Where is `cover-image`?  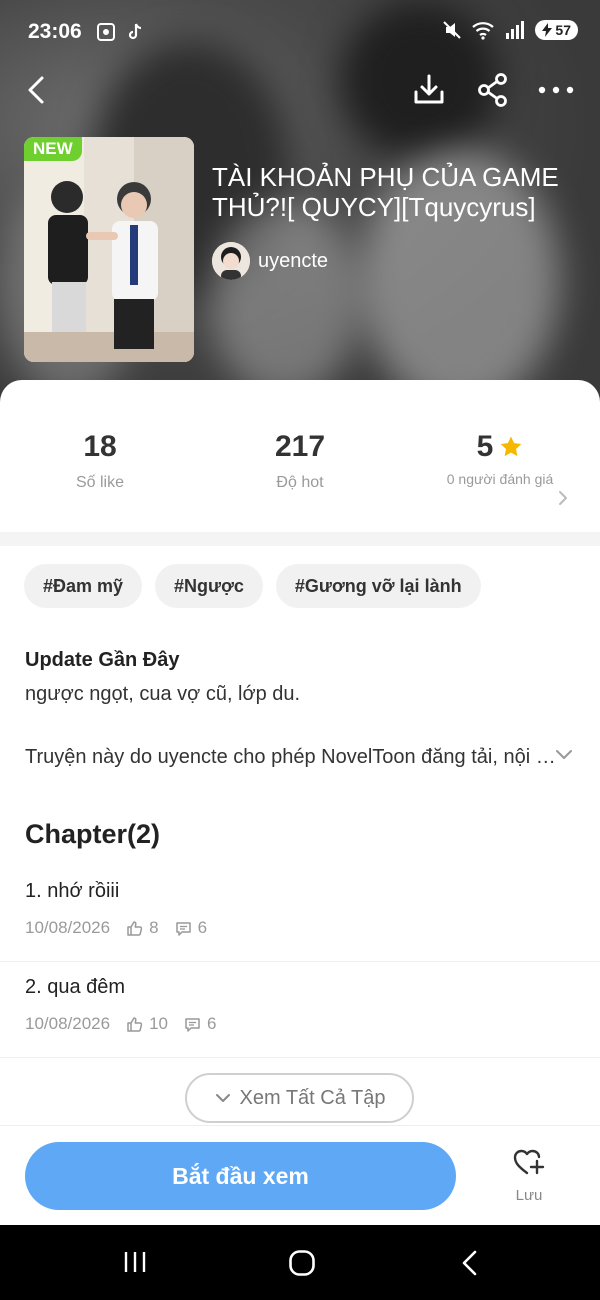 cover-image is located at coordinates (109, 249).